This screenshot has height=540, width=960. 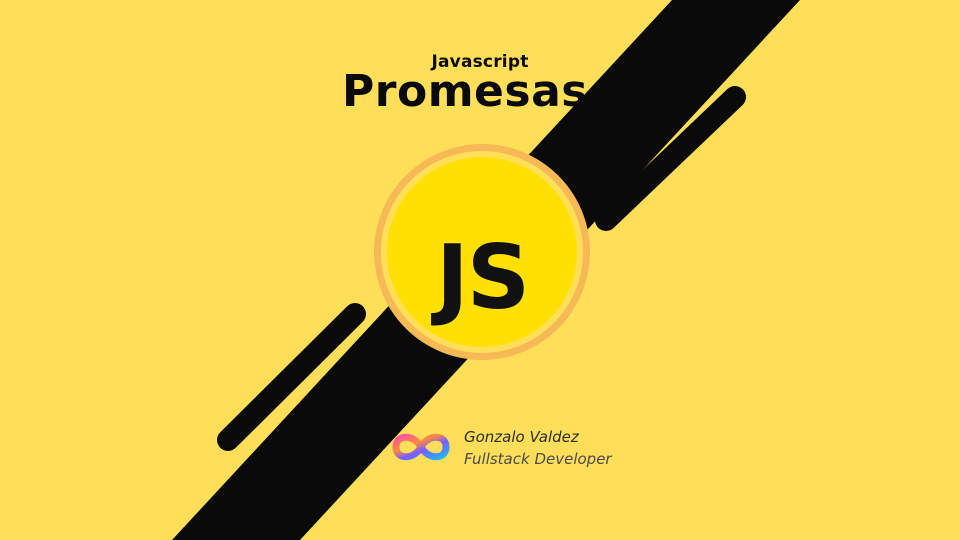 What do you see at coordinates (465, 91) in the screenshot?
I see `page-title: Promesas` at bounding box center [465, 91].